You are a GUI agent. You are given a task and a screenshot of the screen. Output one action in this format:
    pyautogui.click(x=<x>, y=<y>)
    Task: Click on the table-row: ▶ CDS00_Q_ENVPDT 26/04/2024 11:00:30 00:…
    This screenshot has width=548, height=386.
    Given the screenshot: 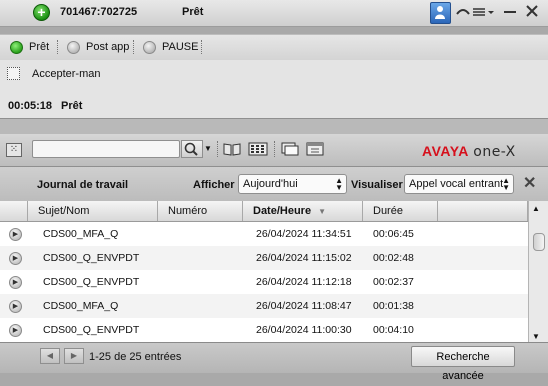 What is the action you would take?
    pyautogui.click(x=264, y=330)
    